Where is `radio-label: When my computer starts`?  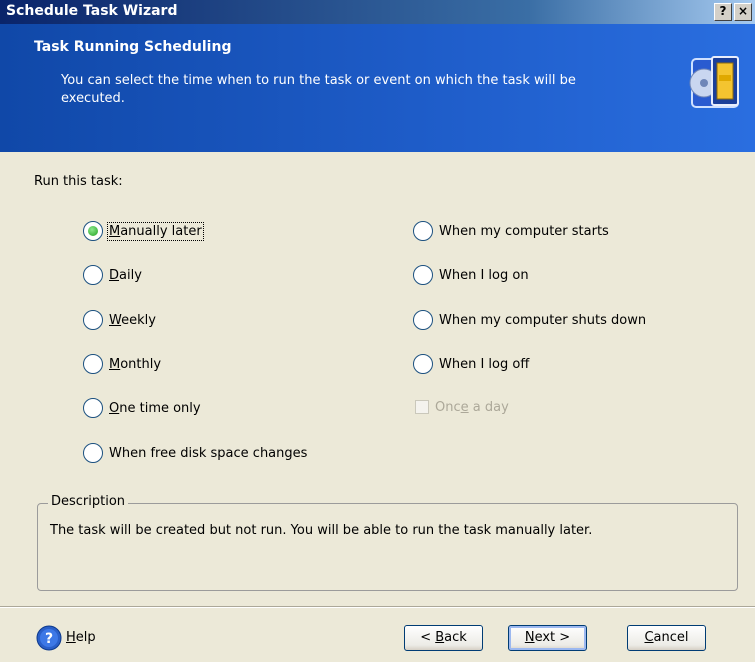 radio-label: When my computer starts is located at coordinates (524, 231).